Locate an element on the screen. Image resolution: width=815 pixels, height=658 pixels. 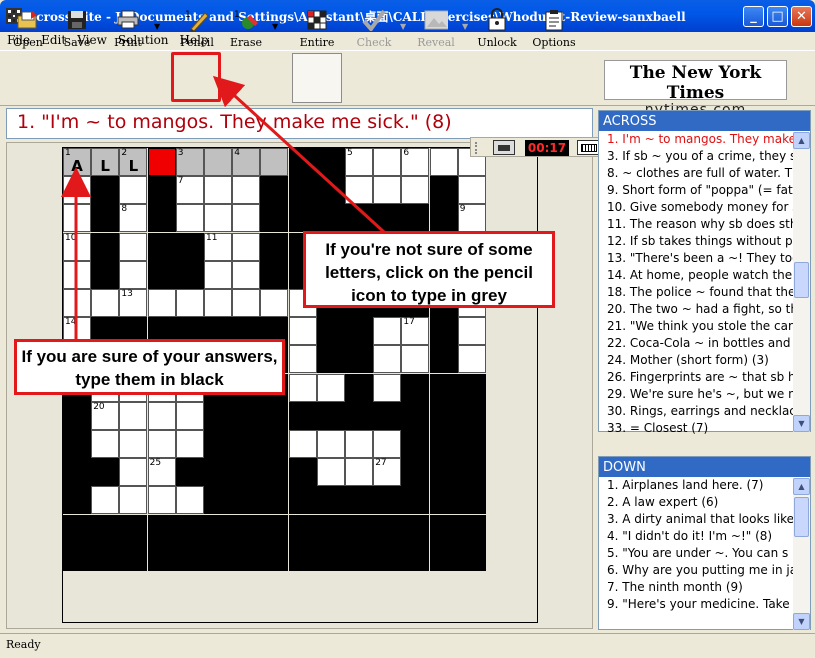
clue-item: 30. Rings, earrings and necklace is located at coordinates (700, 411).